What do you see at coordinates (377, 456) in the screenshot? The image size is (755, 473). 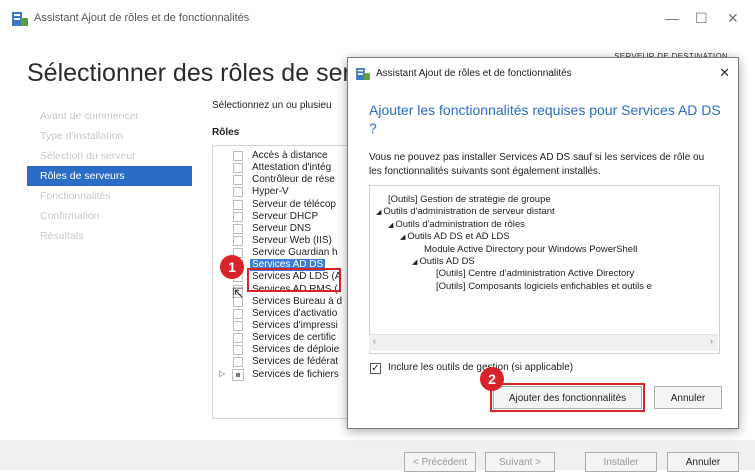 I see `wizard-button-bar: < Précédent Suivant > Installer Annuler` at bounding box center [377, 456].